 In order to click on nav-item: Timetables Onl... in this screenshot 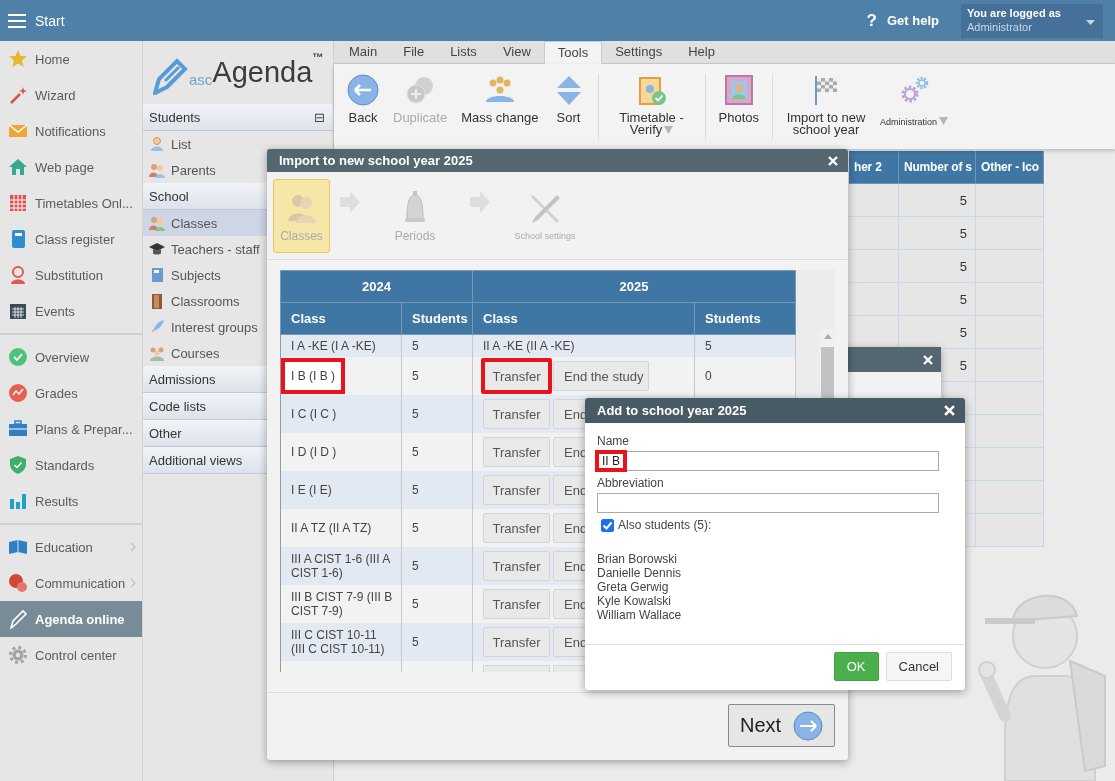, I will do `click(71, 203)`.